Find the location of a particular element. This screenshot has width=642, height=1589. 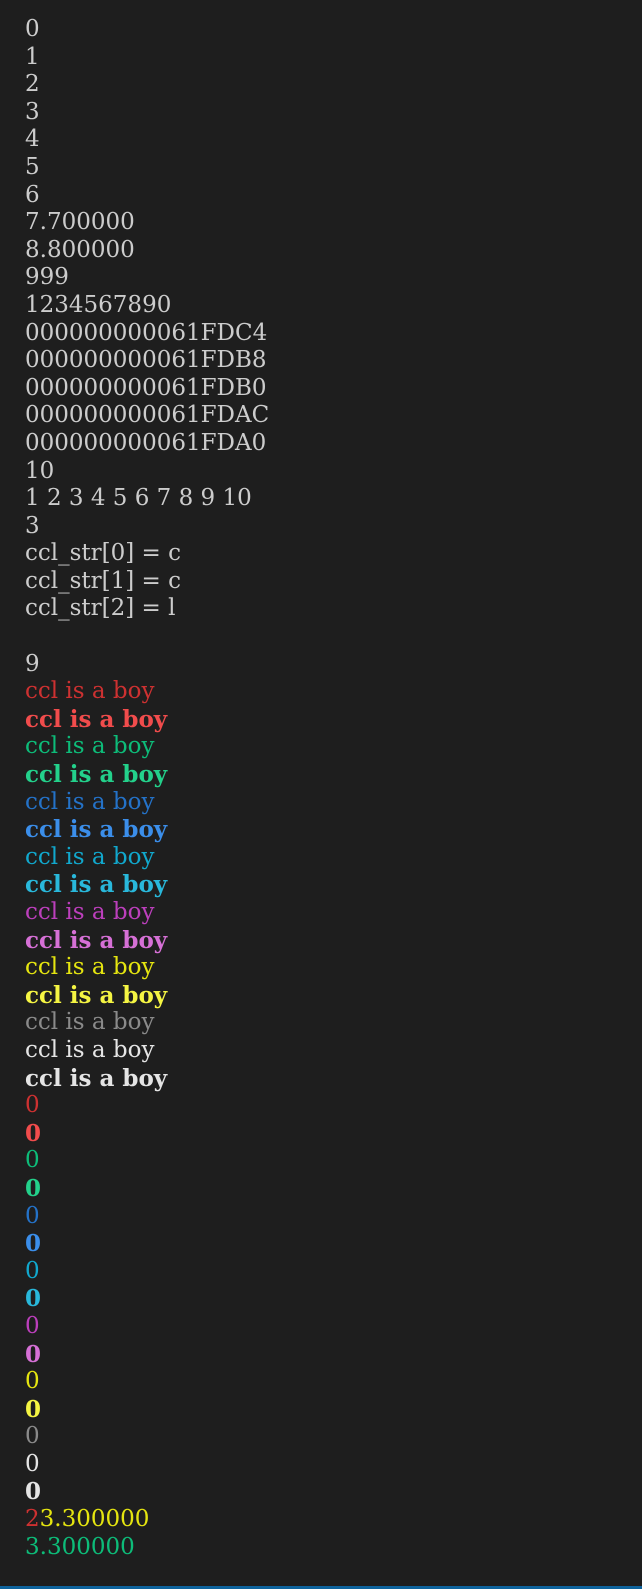

output-line: 4 is located at coordinates (32, 139).